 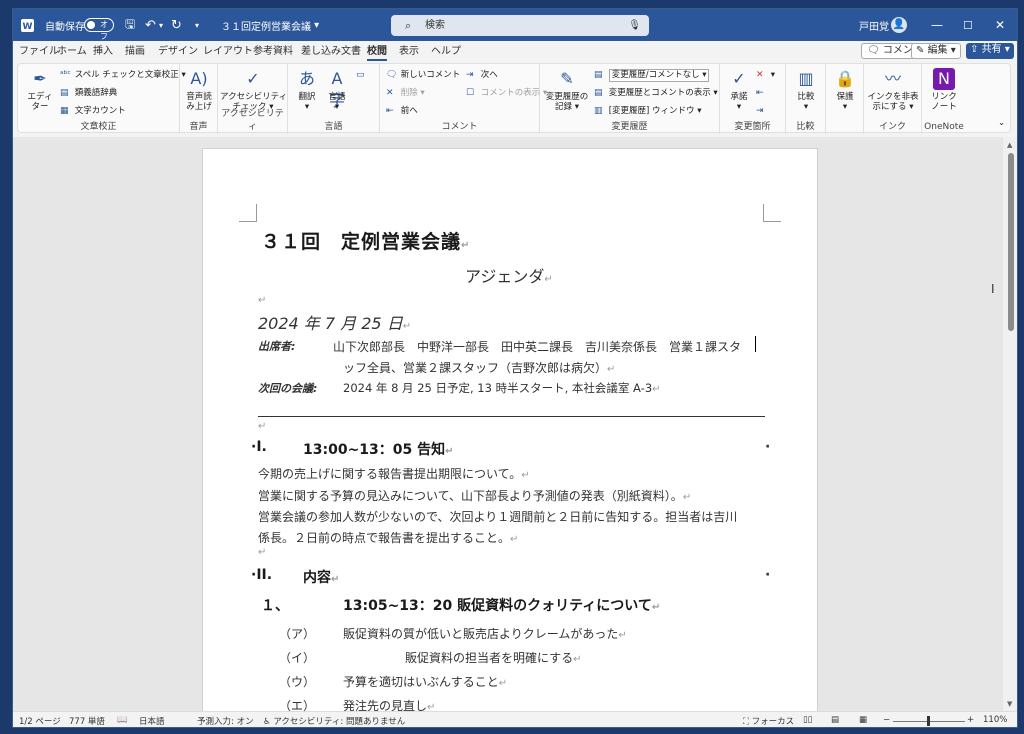 What do you see at coordinates (845, 90) in the screenshot?
I see `protect-button: 🔒 保護 ▾` at bounding box center [845, 90].